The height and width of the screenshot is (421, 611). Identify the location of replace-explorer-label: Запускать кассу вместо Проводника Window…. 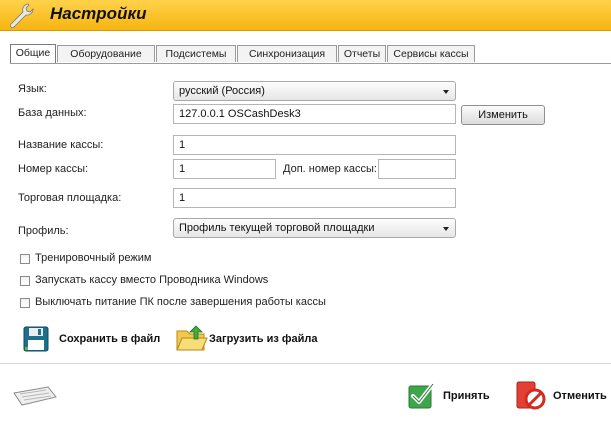
(152, 280).